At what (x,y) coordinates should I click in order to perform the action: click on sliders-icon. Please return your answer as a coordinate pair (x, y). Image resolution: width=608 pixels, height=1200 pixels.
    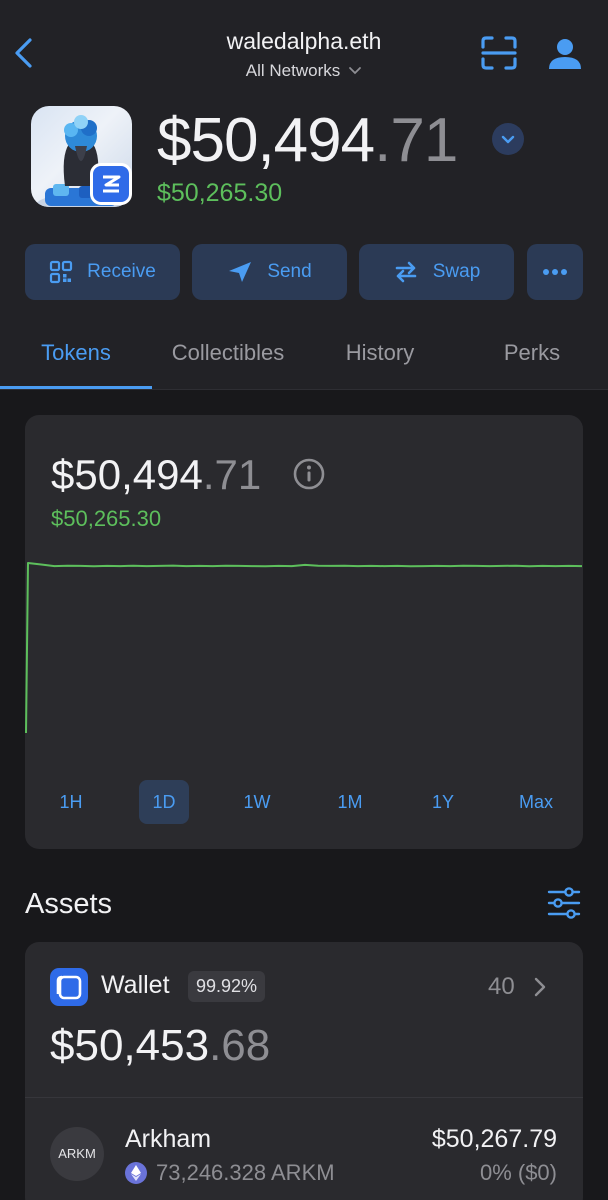
    Looking at the image, I should click on (564, 903).